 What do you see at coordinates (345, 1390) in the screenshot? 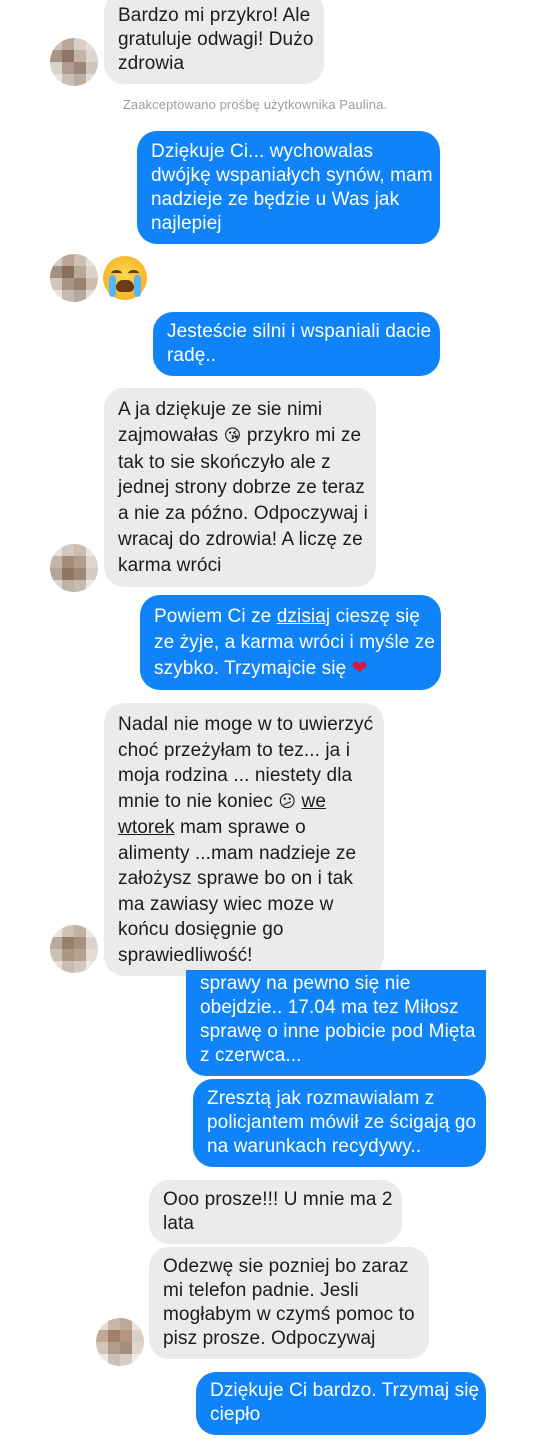
I see `message-text: Dziękuje Ci bardzo. Trzymaj się` at bounding box center [345, 1390].